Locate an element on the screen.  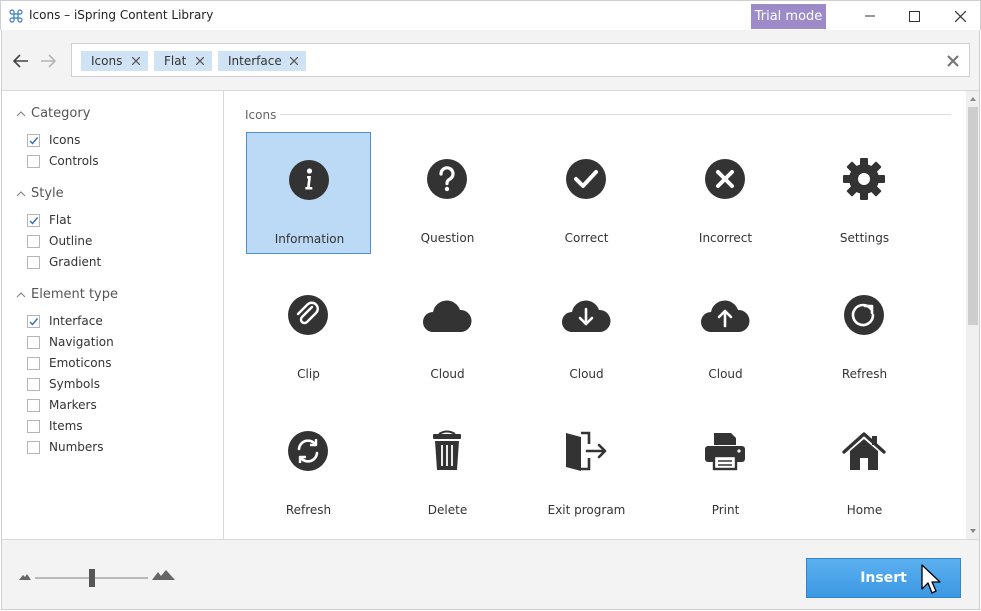
toolbar: Icons Flat Interface is located at coordinates (490, 60).